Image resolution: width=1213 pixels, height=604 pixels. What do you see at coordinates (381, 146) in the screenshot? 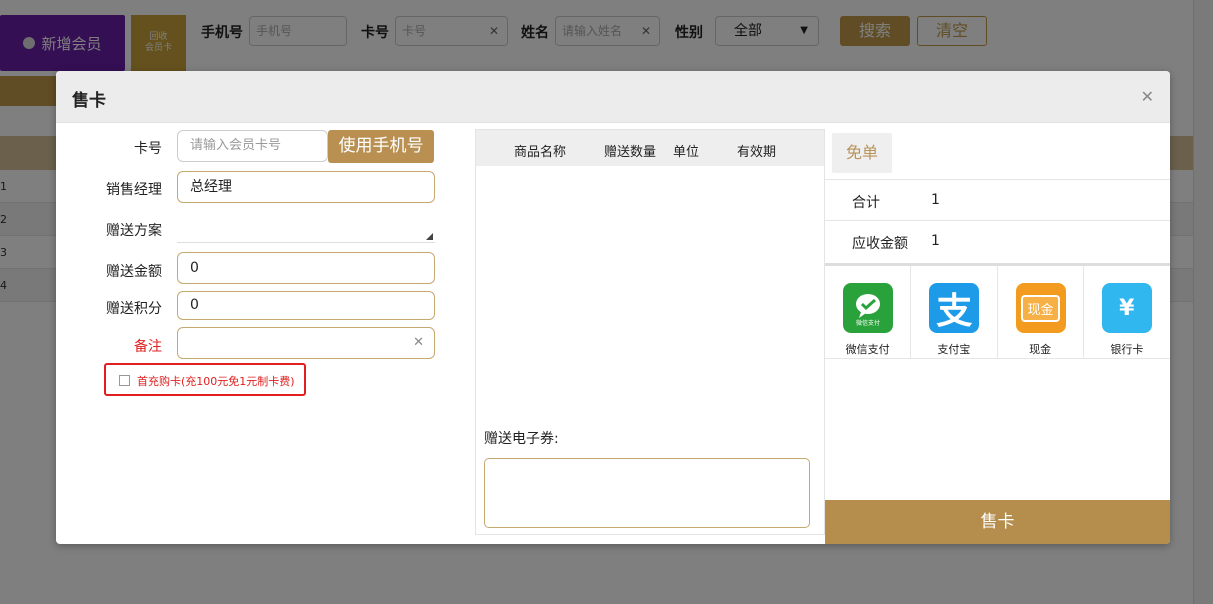
I see `use-phone-button: 使用手机号` at bounding box center [381, 146].